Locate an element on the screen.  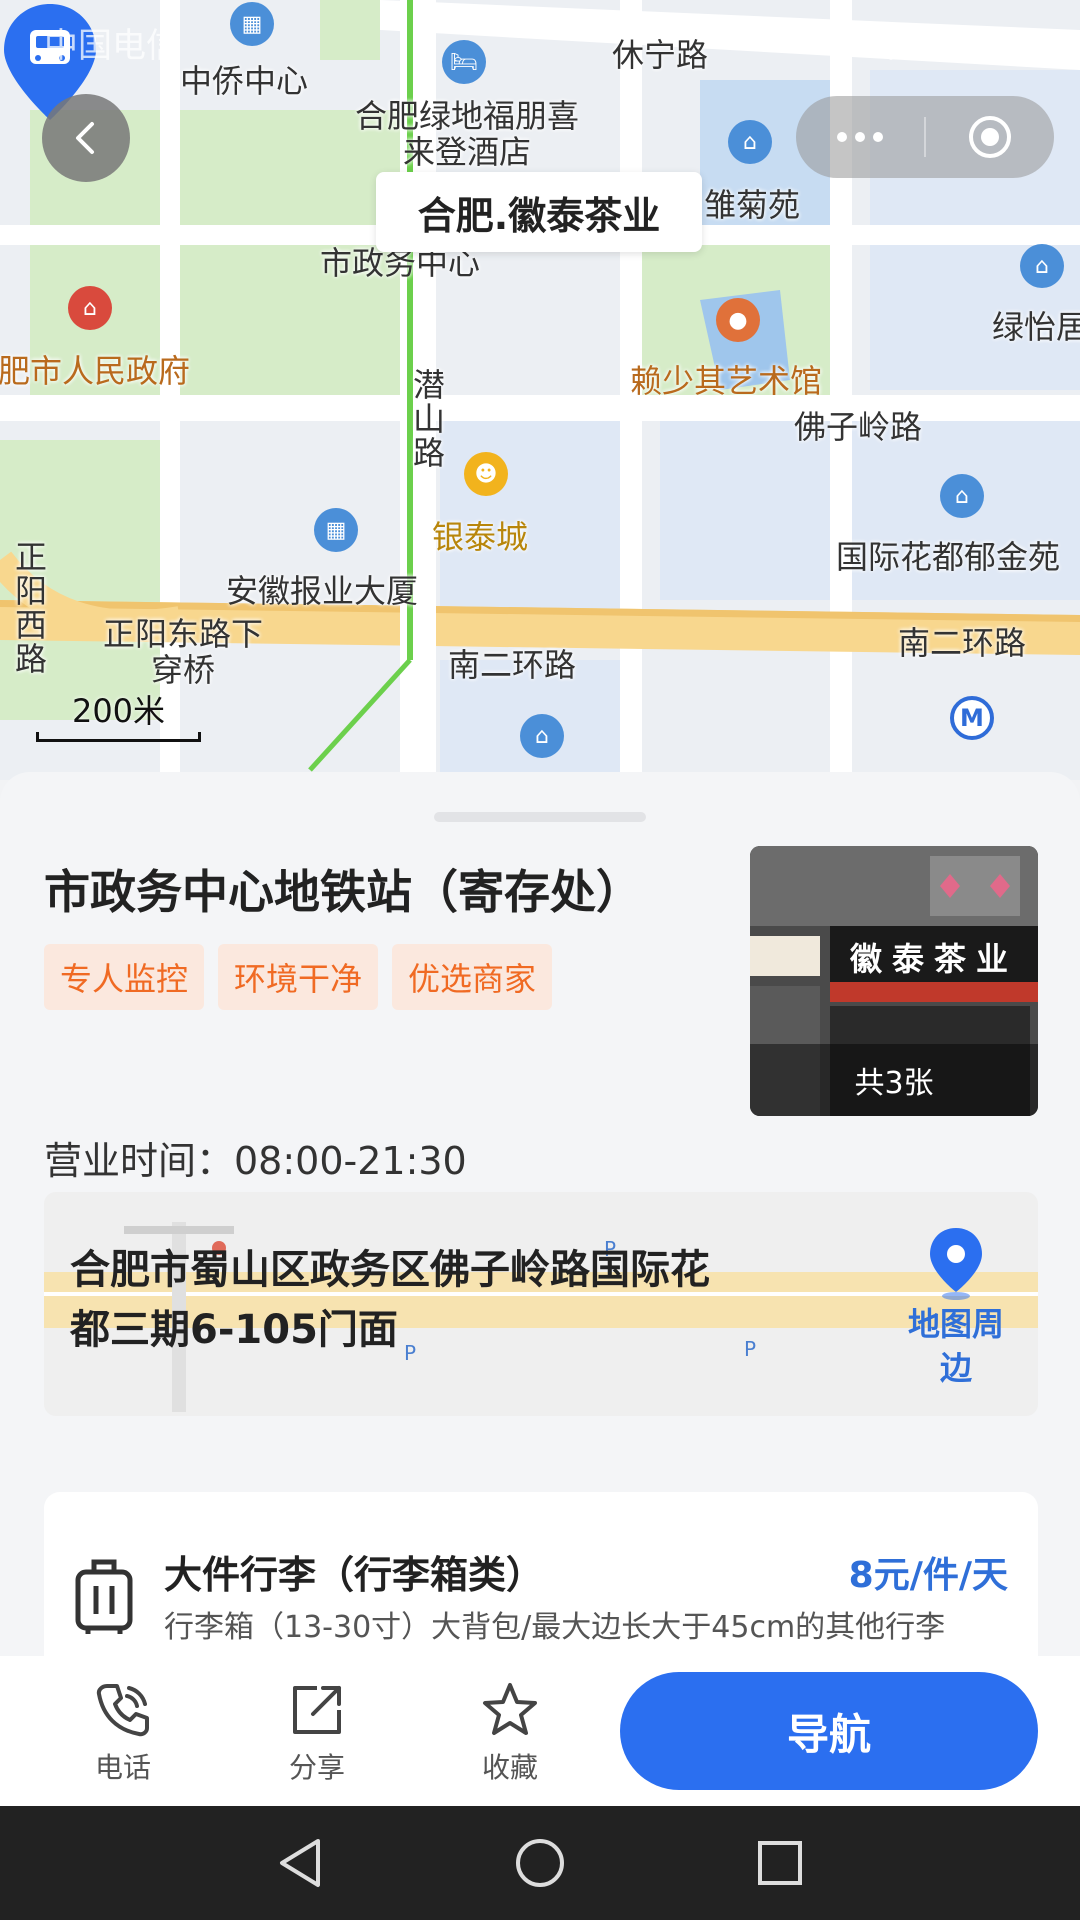
favorite-label: 收藏 is located at coordinates (509, 1767).